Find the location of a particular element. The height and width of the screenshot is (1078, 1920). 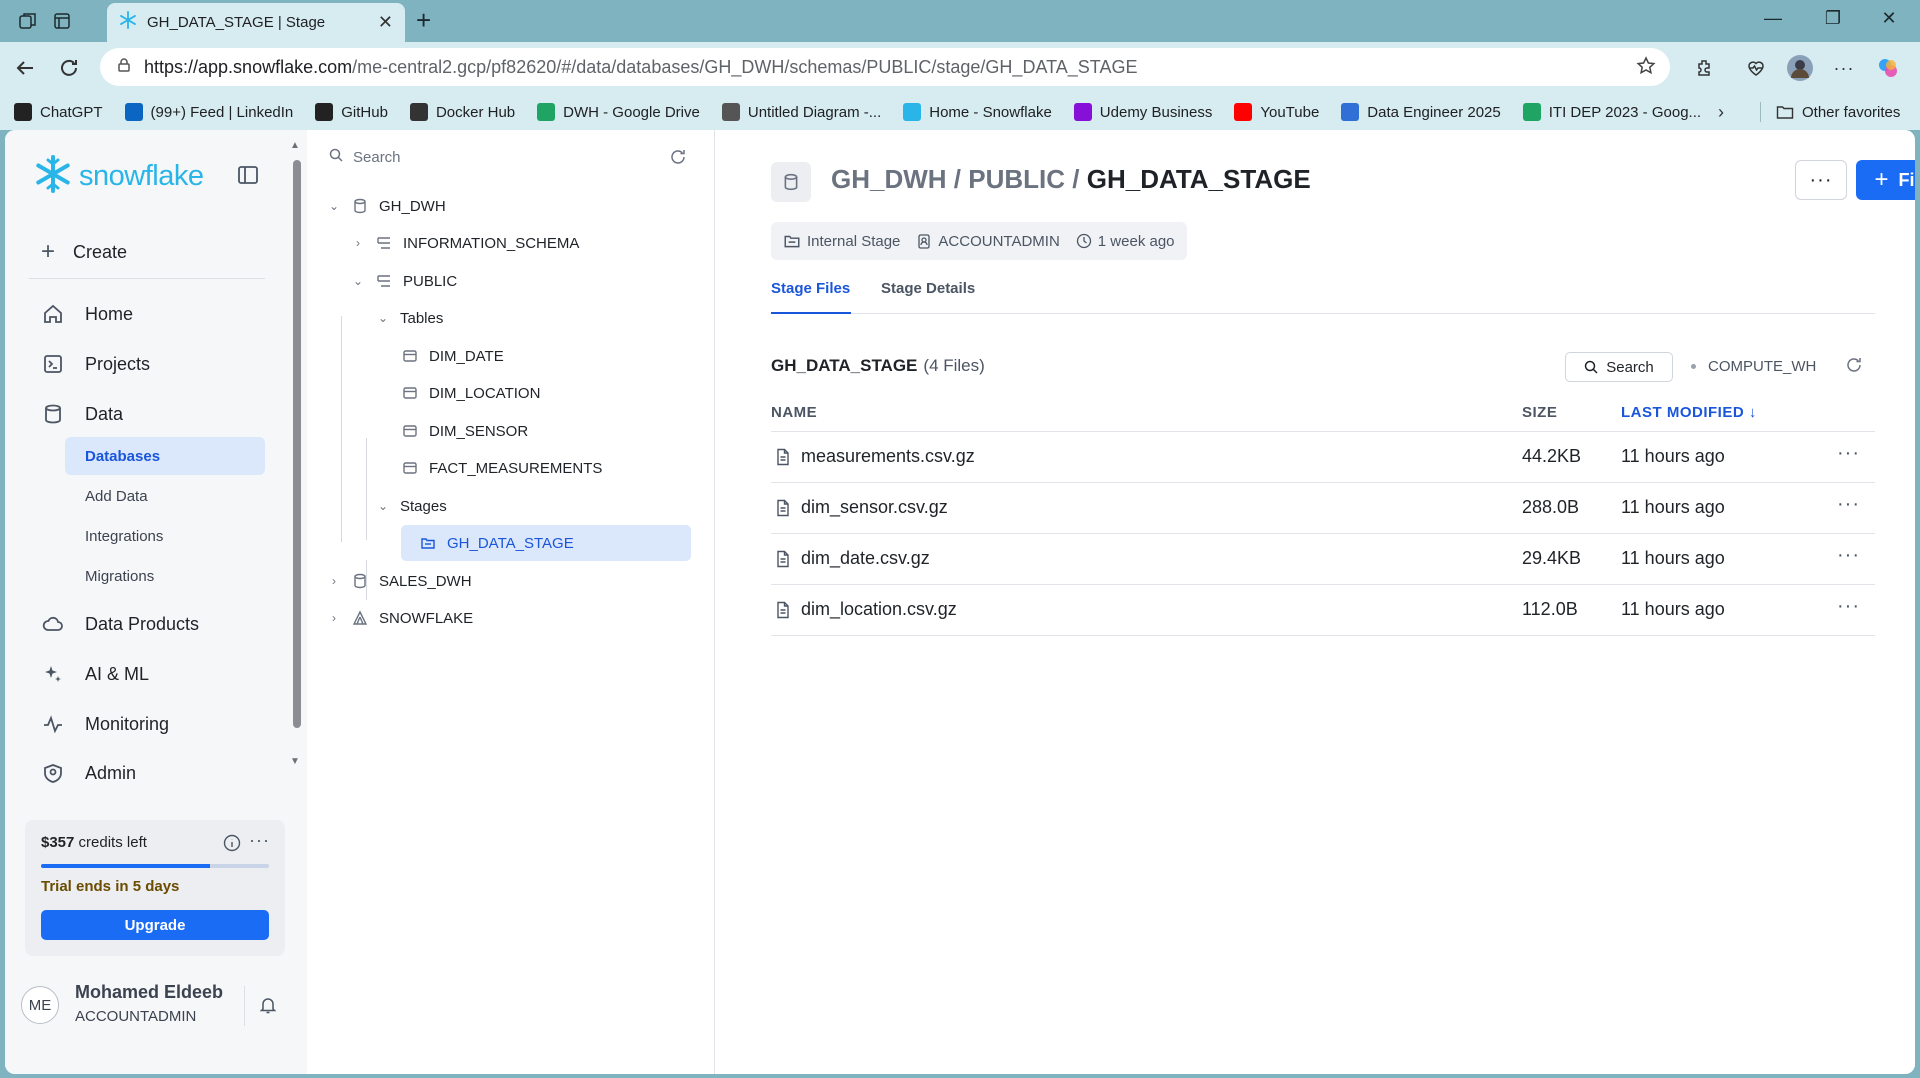

tree-node-dim-sensor: DIM_SENSOR is located at coordinates (464, 431).